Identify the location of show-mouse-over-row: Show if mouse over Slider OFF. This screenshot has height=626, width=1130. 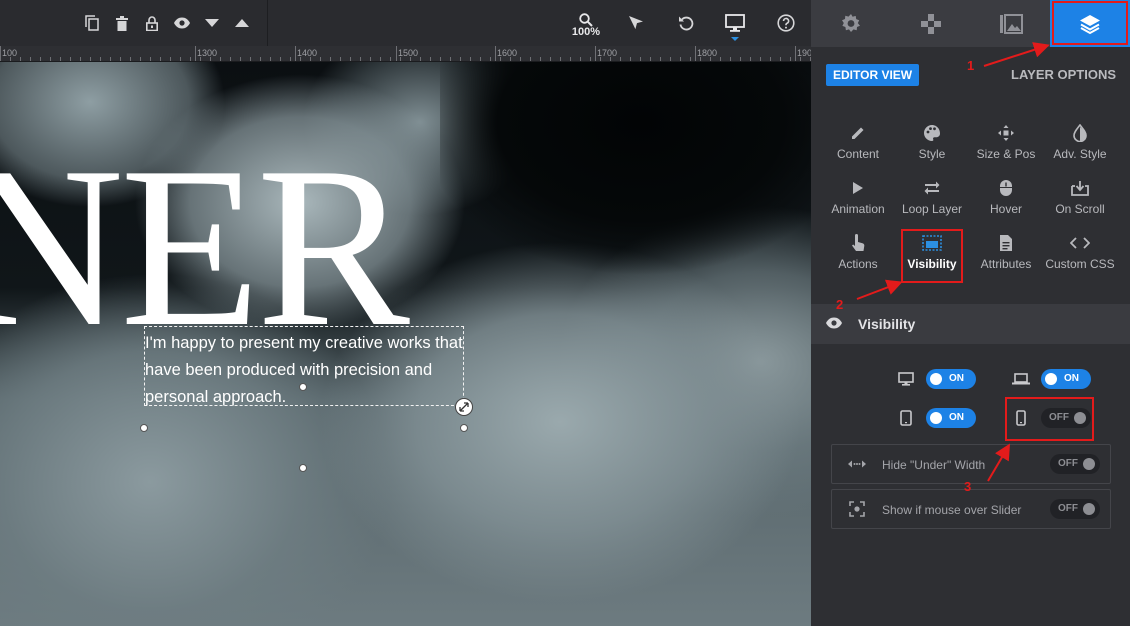
(971, 509).